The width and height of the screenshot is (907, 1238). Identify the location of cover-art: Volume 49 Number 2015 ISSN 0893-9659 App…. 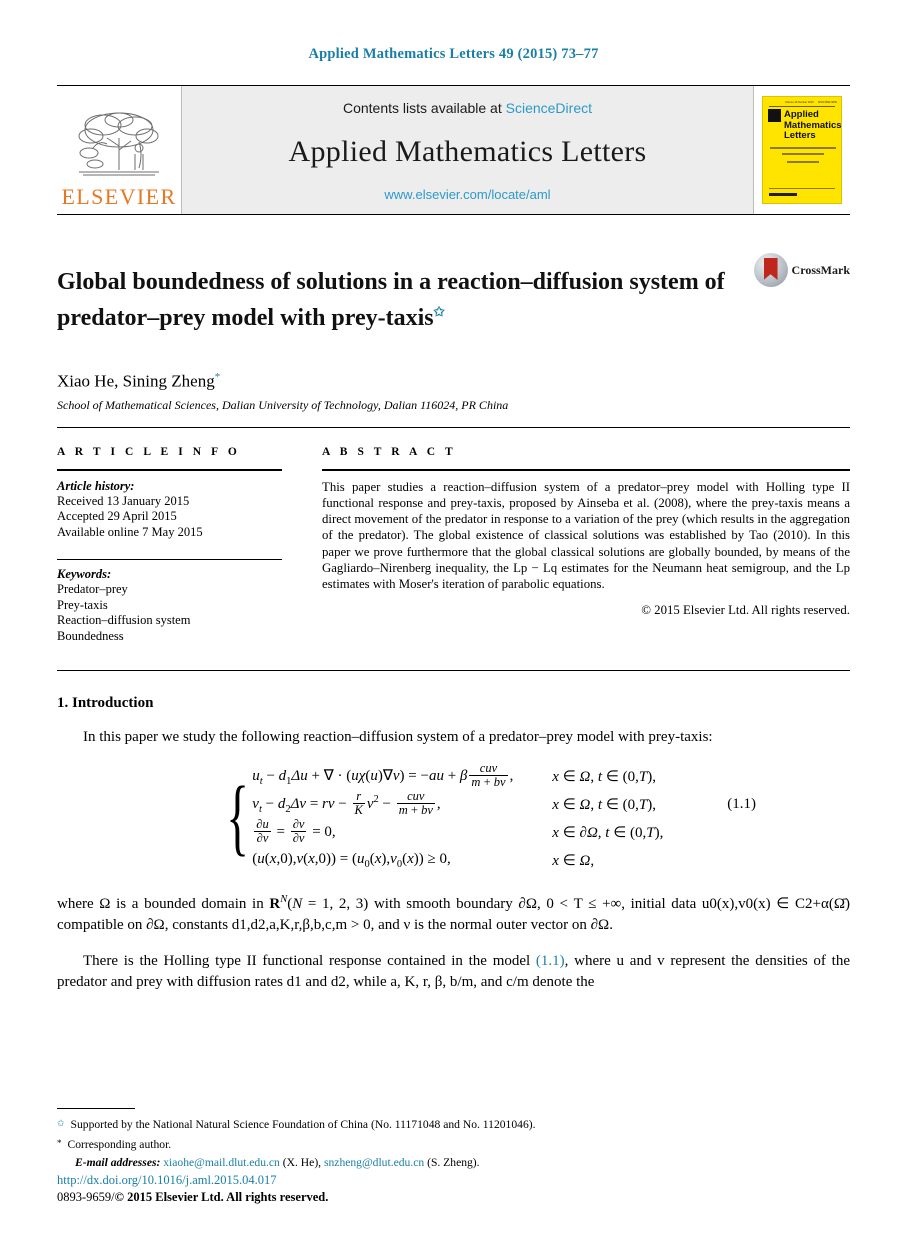
(802, 150).